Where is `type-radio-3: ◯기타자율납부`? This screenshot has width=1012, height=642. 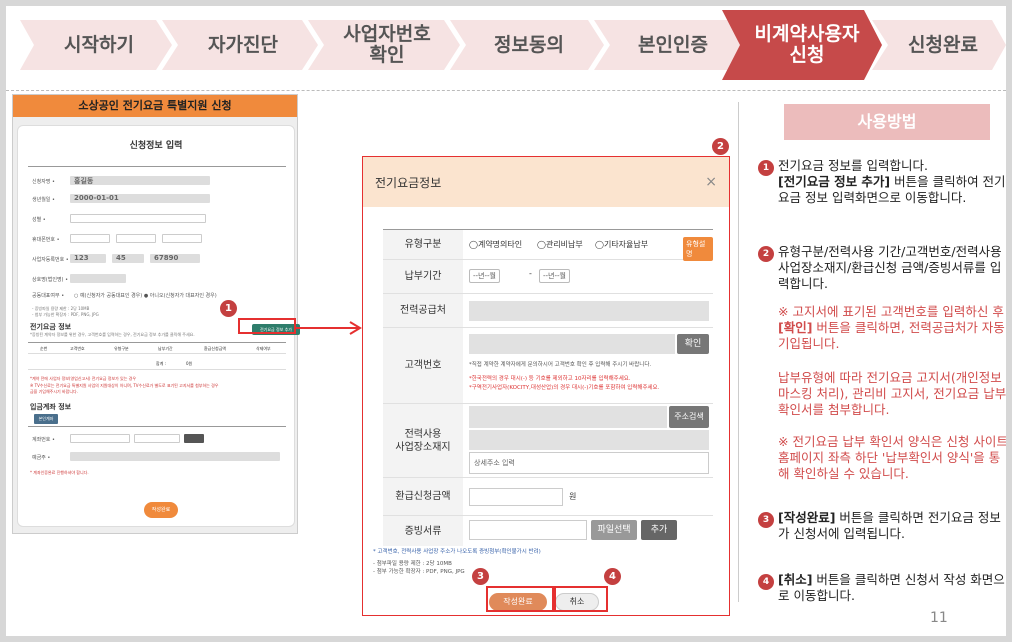 type-radio-3: ◯기타자율납부 is located at coordinates (621, 244).